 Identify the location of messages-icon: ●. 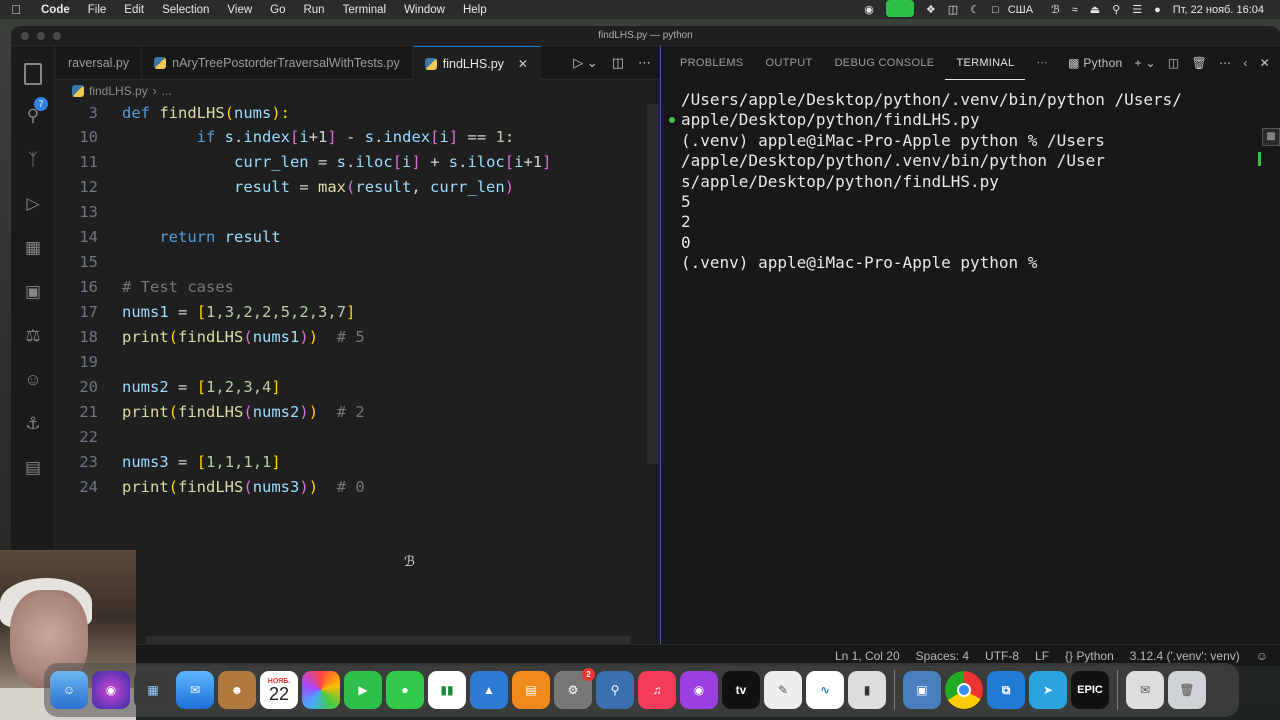
(405, 690).